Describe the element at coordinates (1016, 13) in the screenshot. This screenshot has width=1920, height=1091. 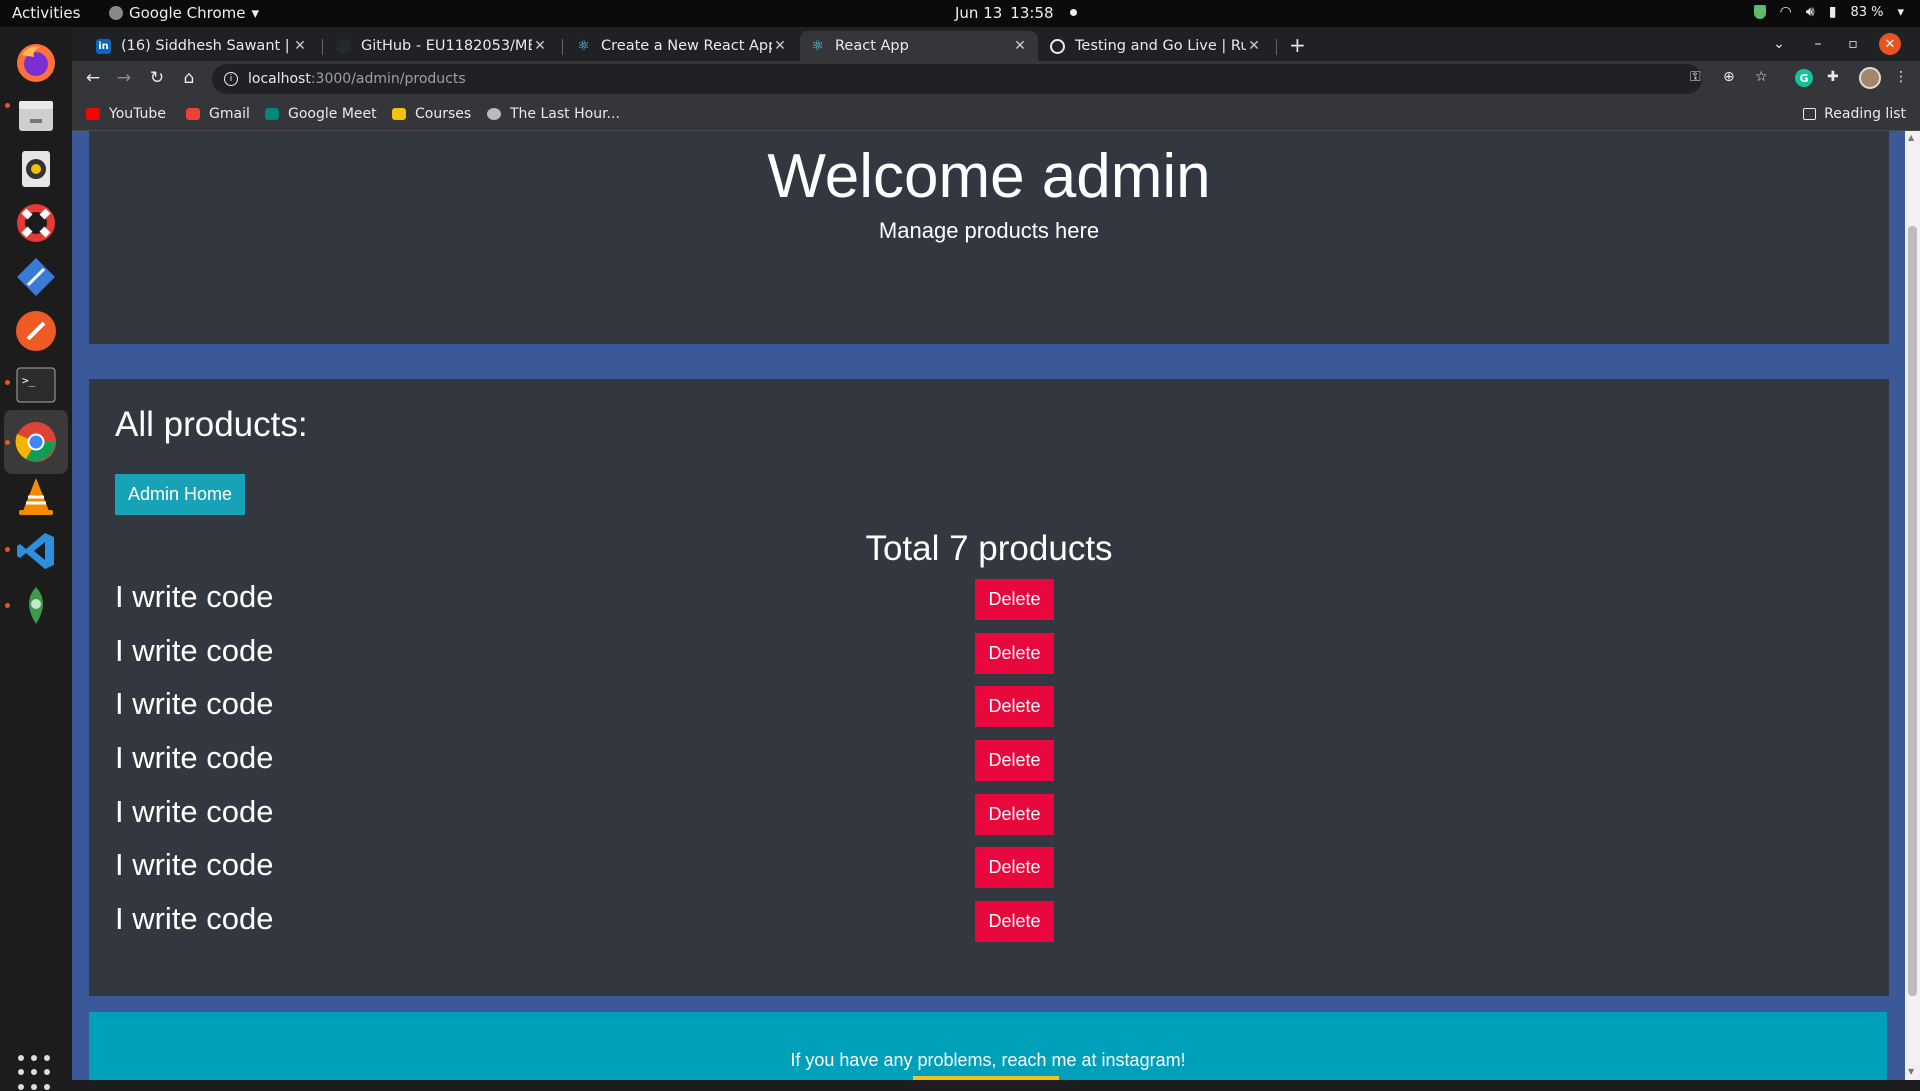
I see `clock: Jun 13 13:58` at that location.